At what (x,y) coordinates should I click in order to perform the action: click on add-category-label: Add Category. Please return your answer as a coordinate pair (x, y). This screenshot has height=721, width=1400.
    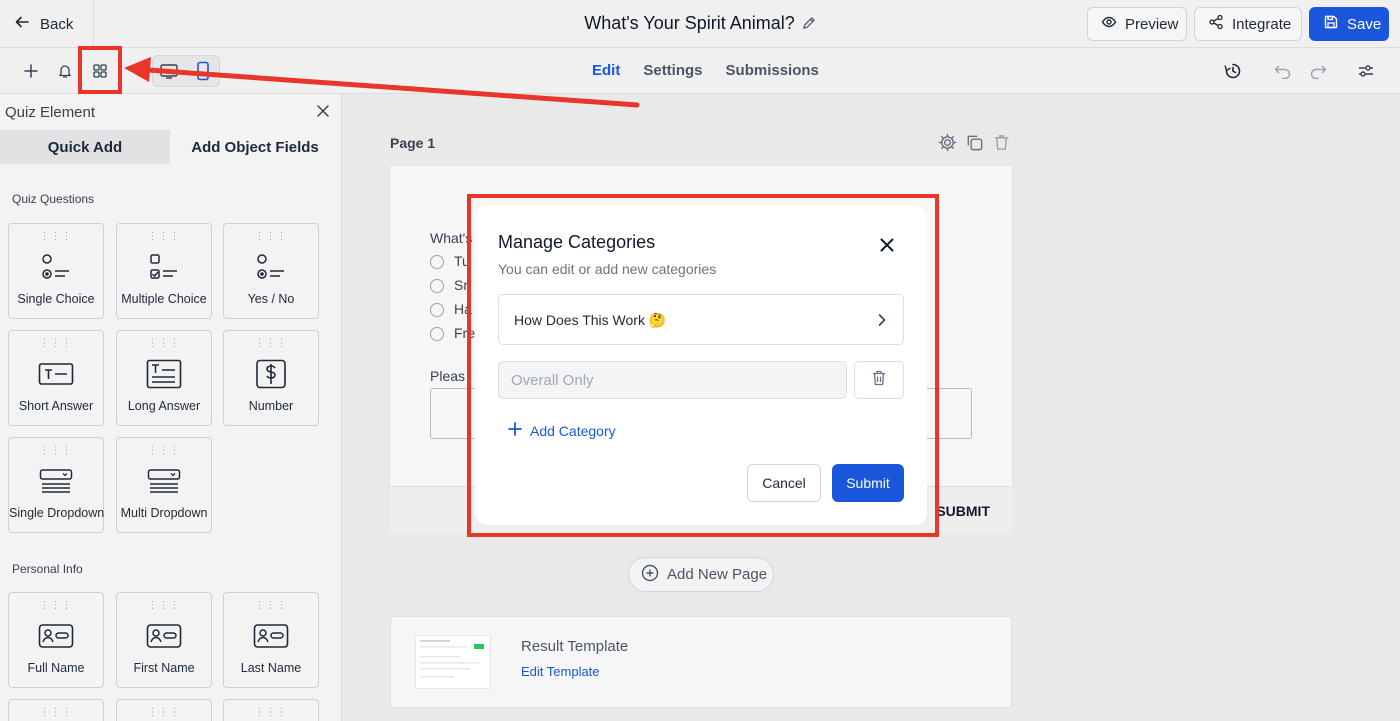
    Looking at the image, I should click on (573, 430).